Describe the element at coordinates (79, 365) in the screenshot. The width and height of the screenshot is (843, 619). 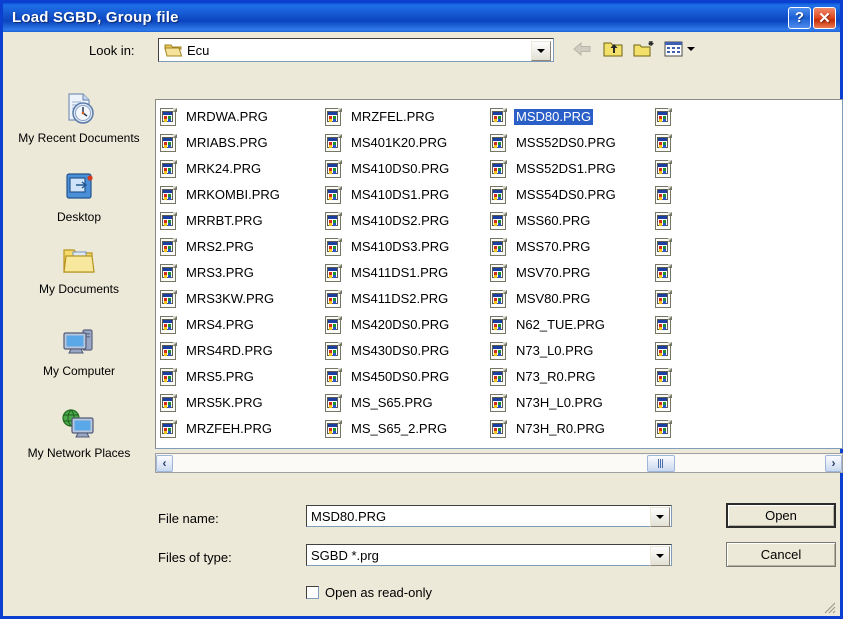
I see `sidebar-item-my-computer: My Computer` at that location.